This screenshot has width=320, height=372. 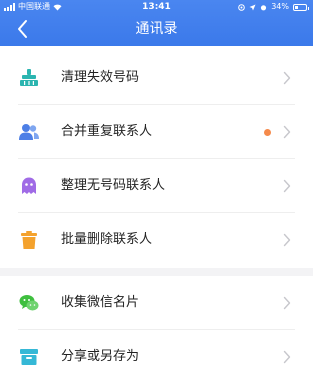 I want to click on list-item-label: 整理无号码联系人, so click(x=113, y=185).